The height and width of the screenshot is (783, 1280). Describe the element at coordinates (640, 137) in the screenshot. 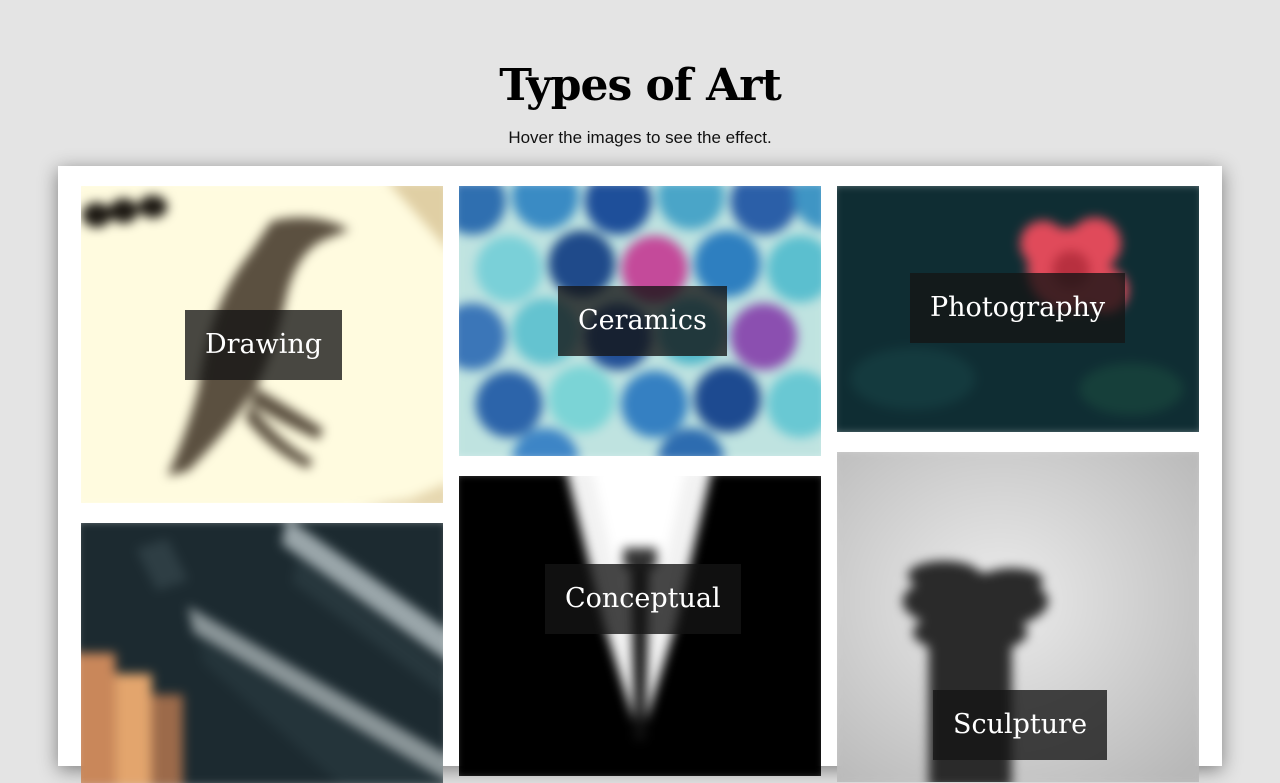

I see `page-subtitle: Hover the images to see the effect.` at that location.